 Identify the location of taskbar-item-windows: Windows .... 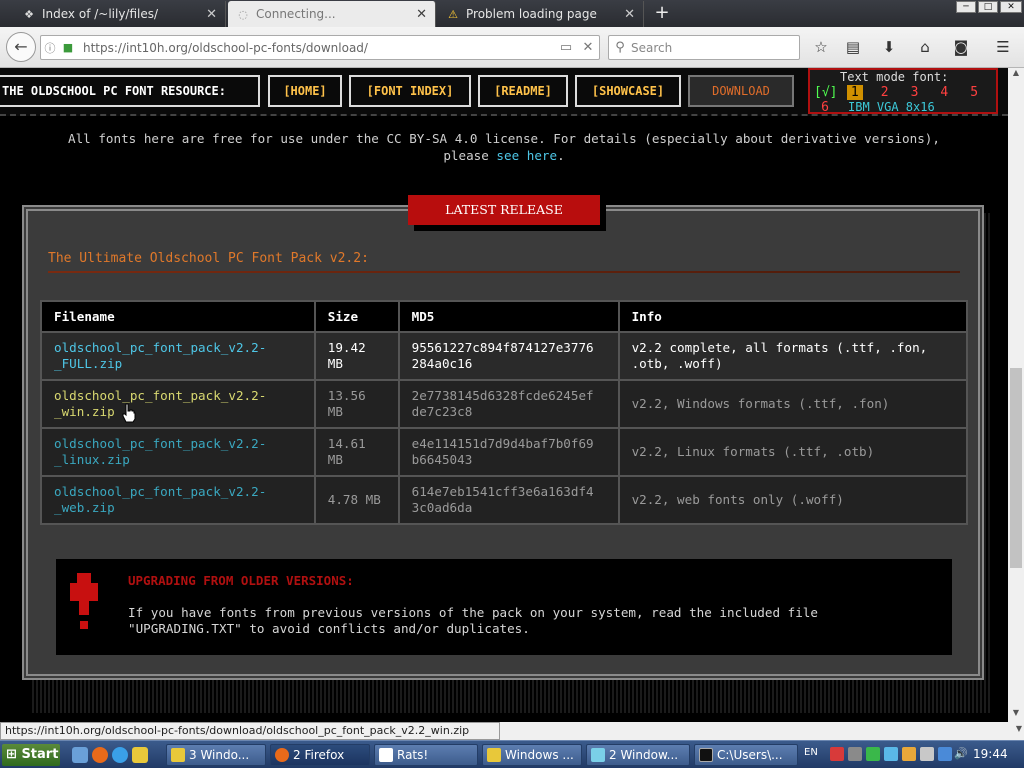
(532, 755).